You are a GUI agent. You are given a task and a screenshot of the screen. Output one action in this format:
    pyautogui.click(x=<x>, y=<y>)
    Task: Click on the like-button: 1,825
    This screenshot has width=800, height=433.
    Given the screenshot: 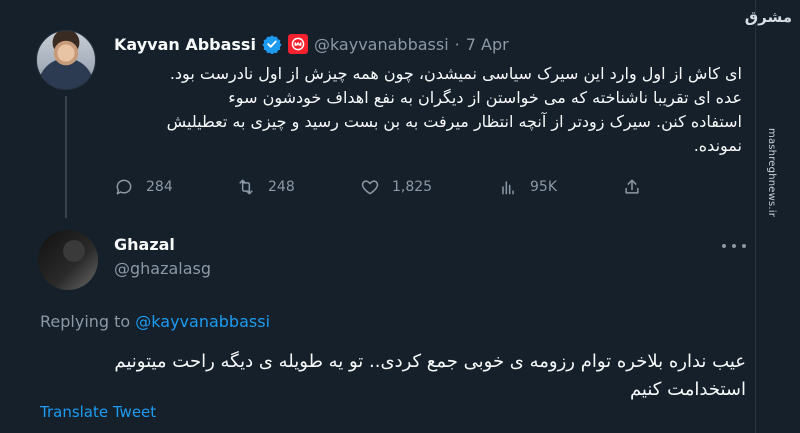 What is the action you would take?
    pyautogui.click(x=396, y=187)
    